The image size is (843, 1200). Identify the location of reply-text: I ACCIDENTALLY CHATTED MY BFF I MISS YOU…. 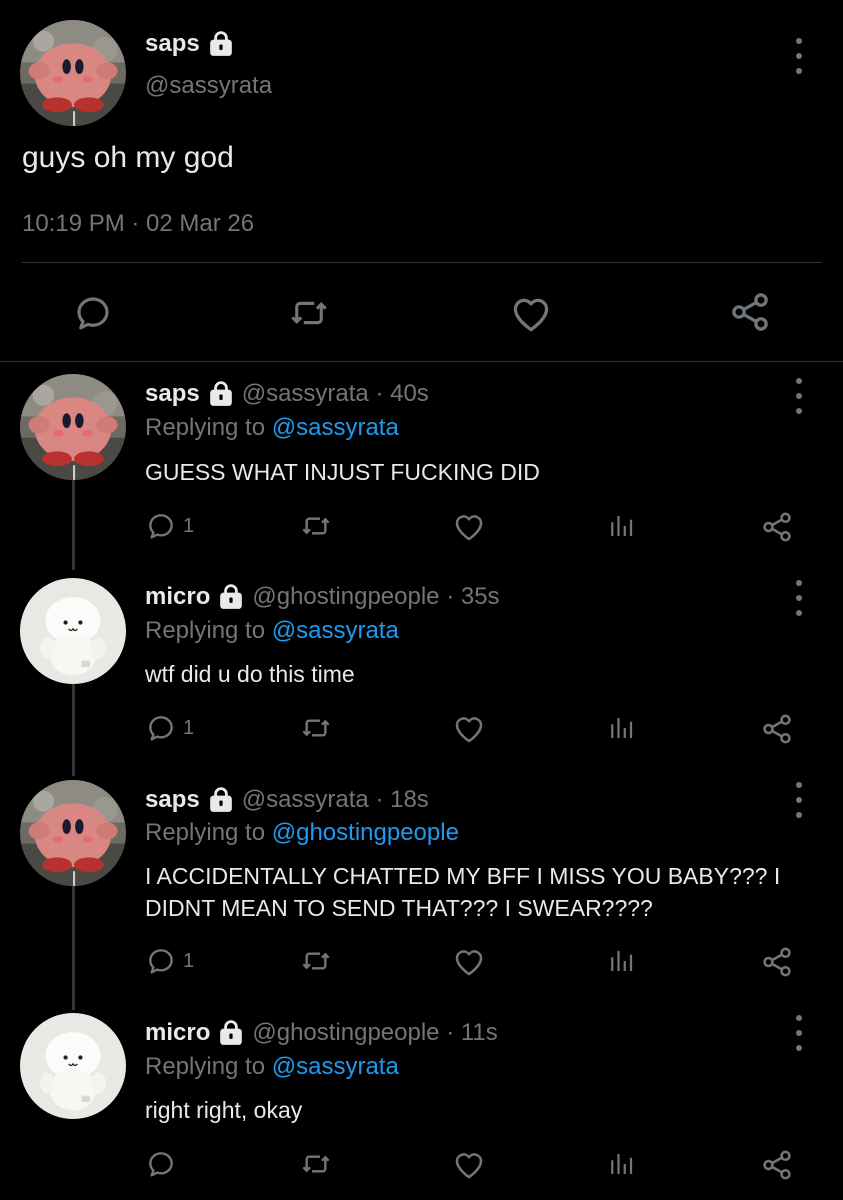
(463, 892).